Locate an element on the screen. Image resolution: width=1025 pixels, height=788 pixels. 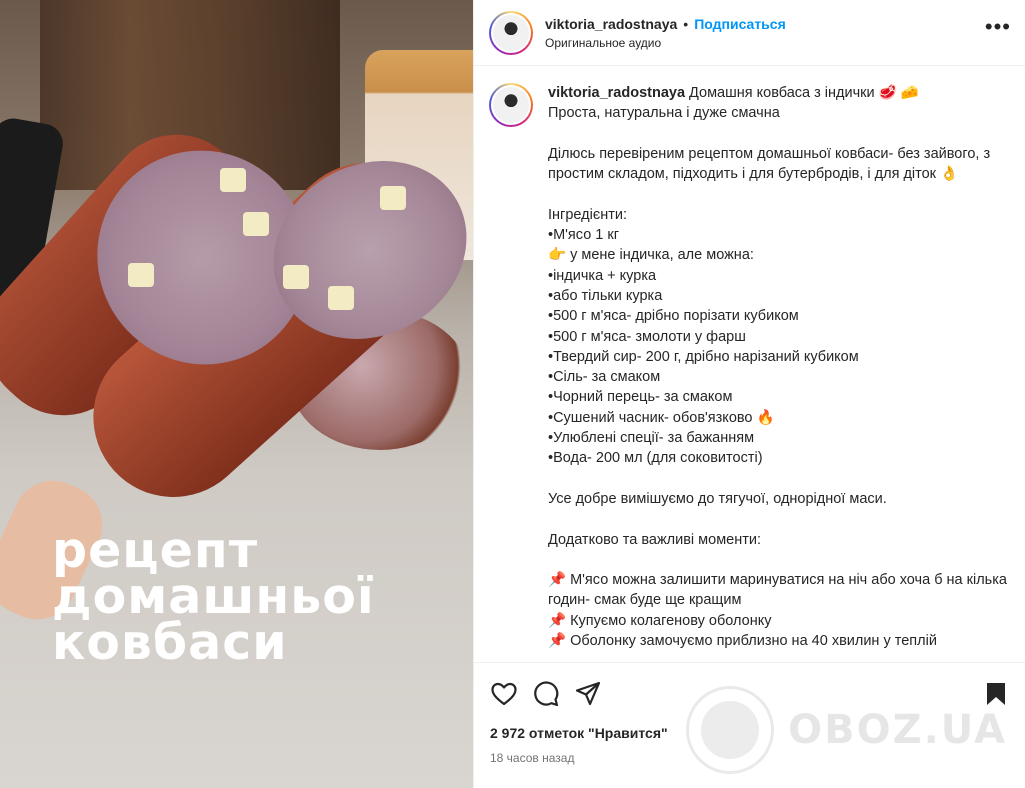
caption-avatar is located at coordinates (511, 105).